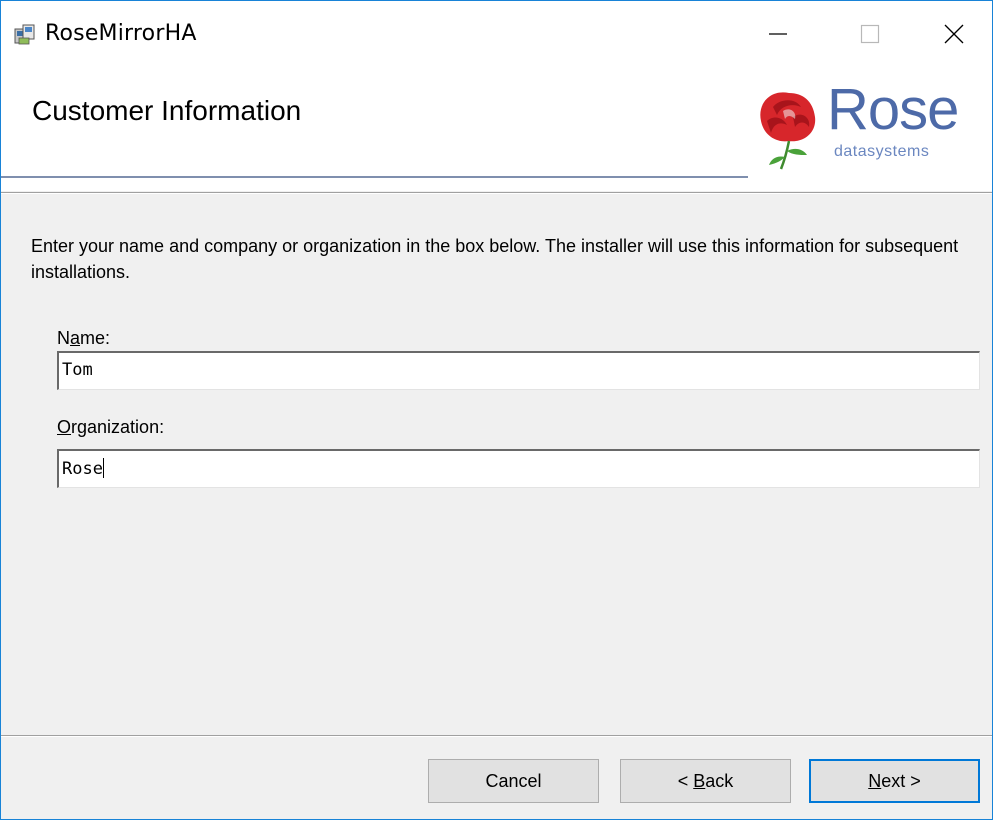  What do you see at coordinates (496, 193) in the screenshot?
I see `header-separator-highlight` at bounding box center [496, 193].